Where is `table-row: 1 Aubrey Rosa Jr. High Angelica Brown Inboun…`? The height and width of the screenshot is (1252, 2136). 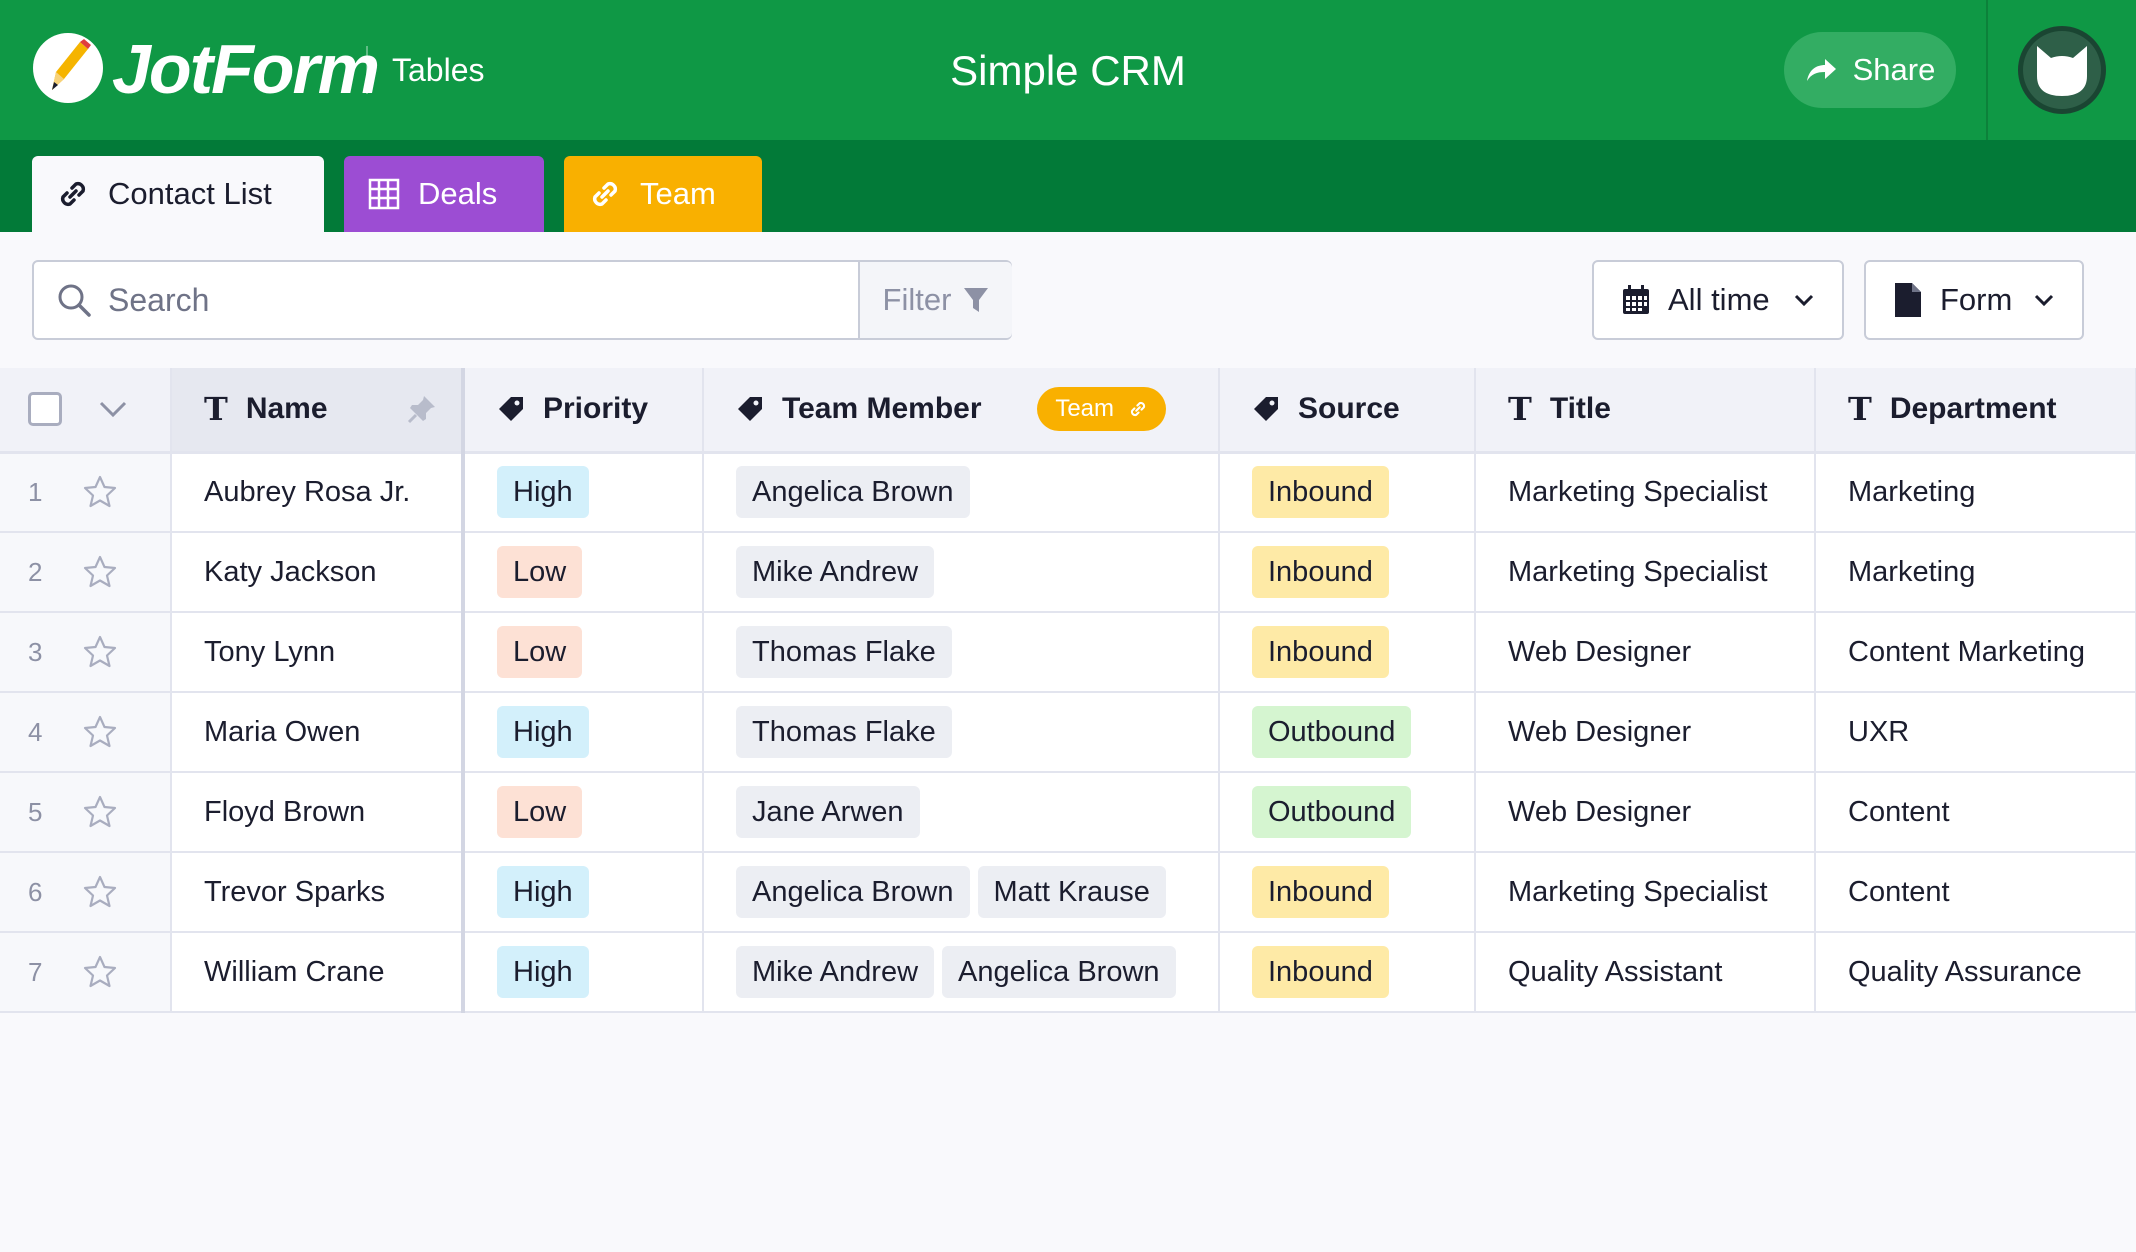
table-row: 1 Aubrey Rosa Jr. High Angelica Brown Inboun… is located at coordinates (1068, 492).